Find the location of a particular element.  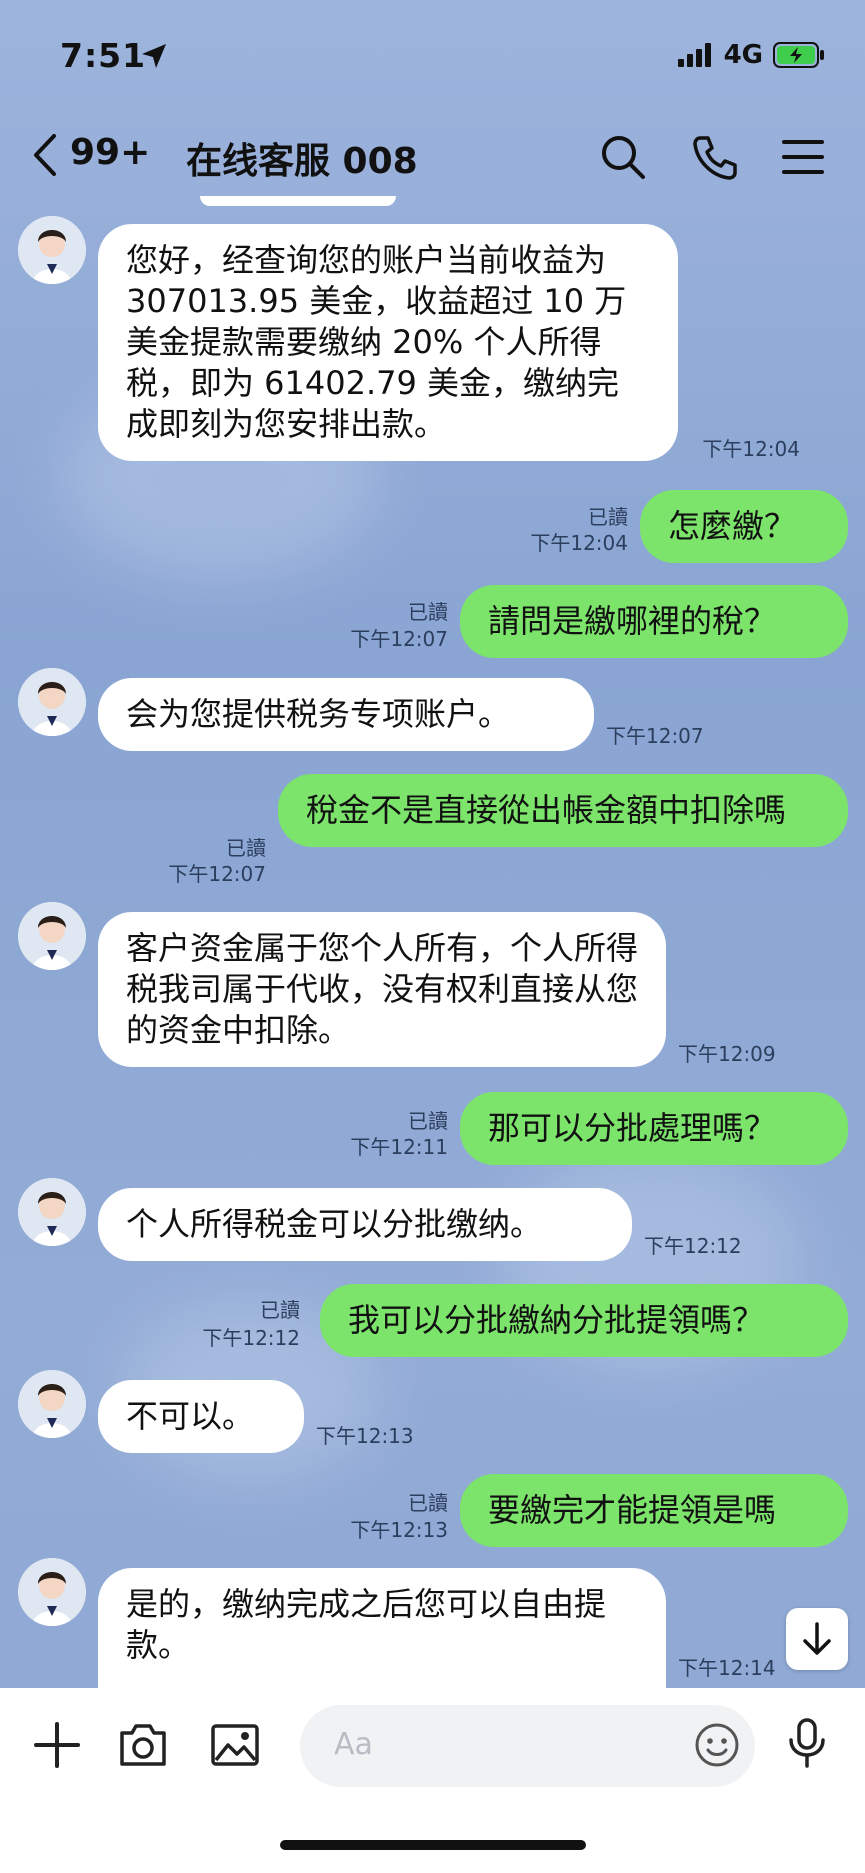

plus-icon is located at coordinates (57, 1745).